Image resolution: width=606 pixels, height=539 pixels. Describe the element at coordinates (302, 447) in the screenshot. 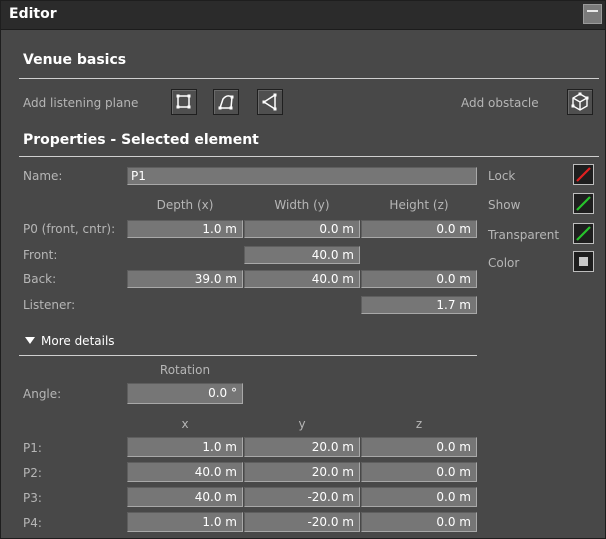

I see `p1-y-field: 20.0 m` at that location.